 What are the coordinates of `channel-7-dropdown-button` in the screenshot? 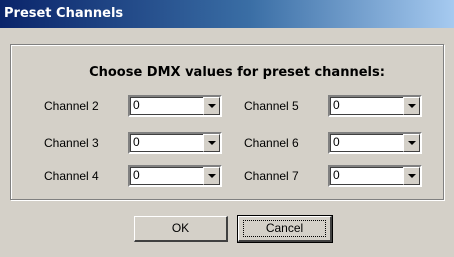 It's located at (411, 176).